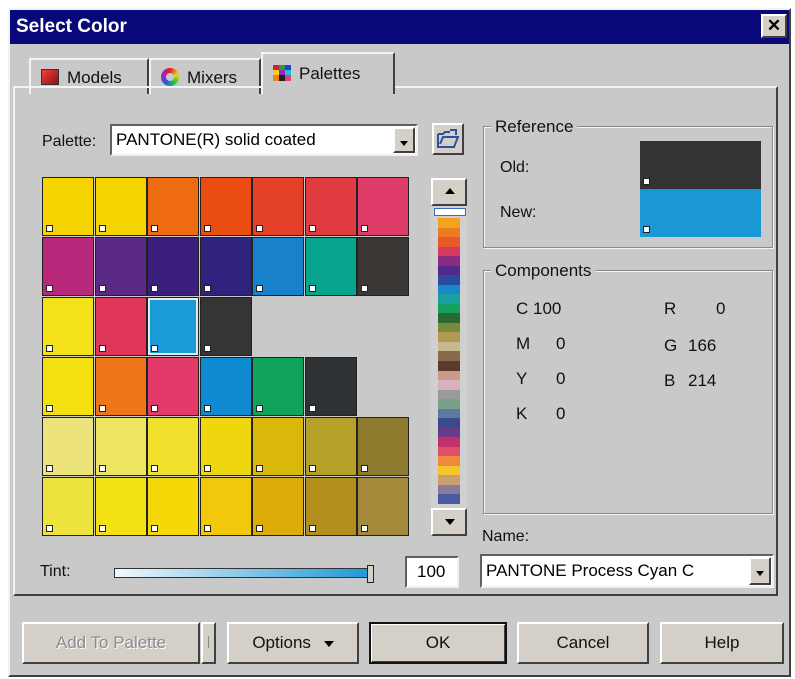  Describe the element at coordinates (627, 571) in the screenshot. I see `color-name-select: PANTONE Process Cyan C` at that location.